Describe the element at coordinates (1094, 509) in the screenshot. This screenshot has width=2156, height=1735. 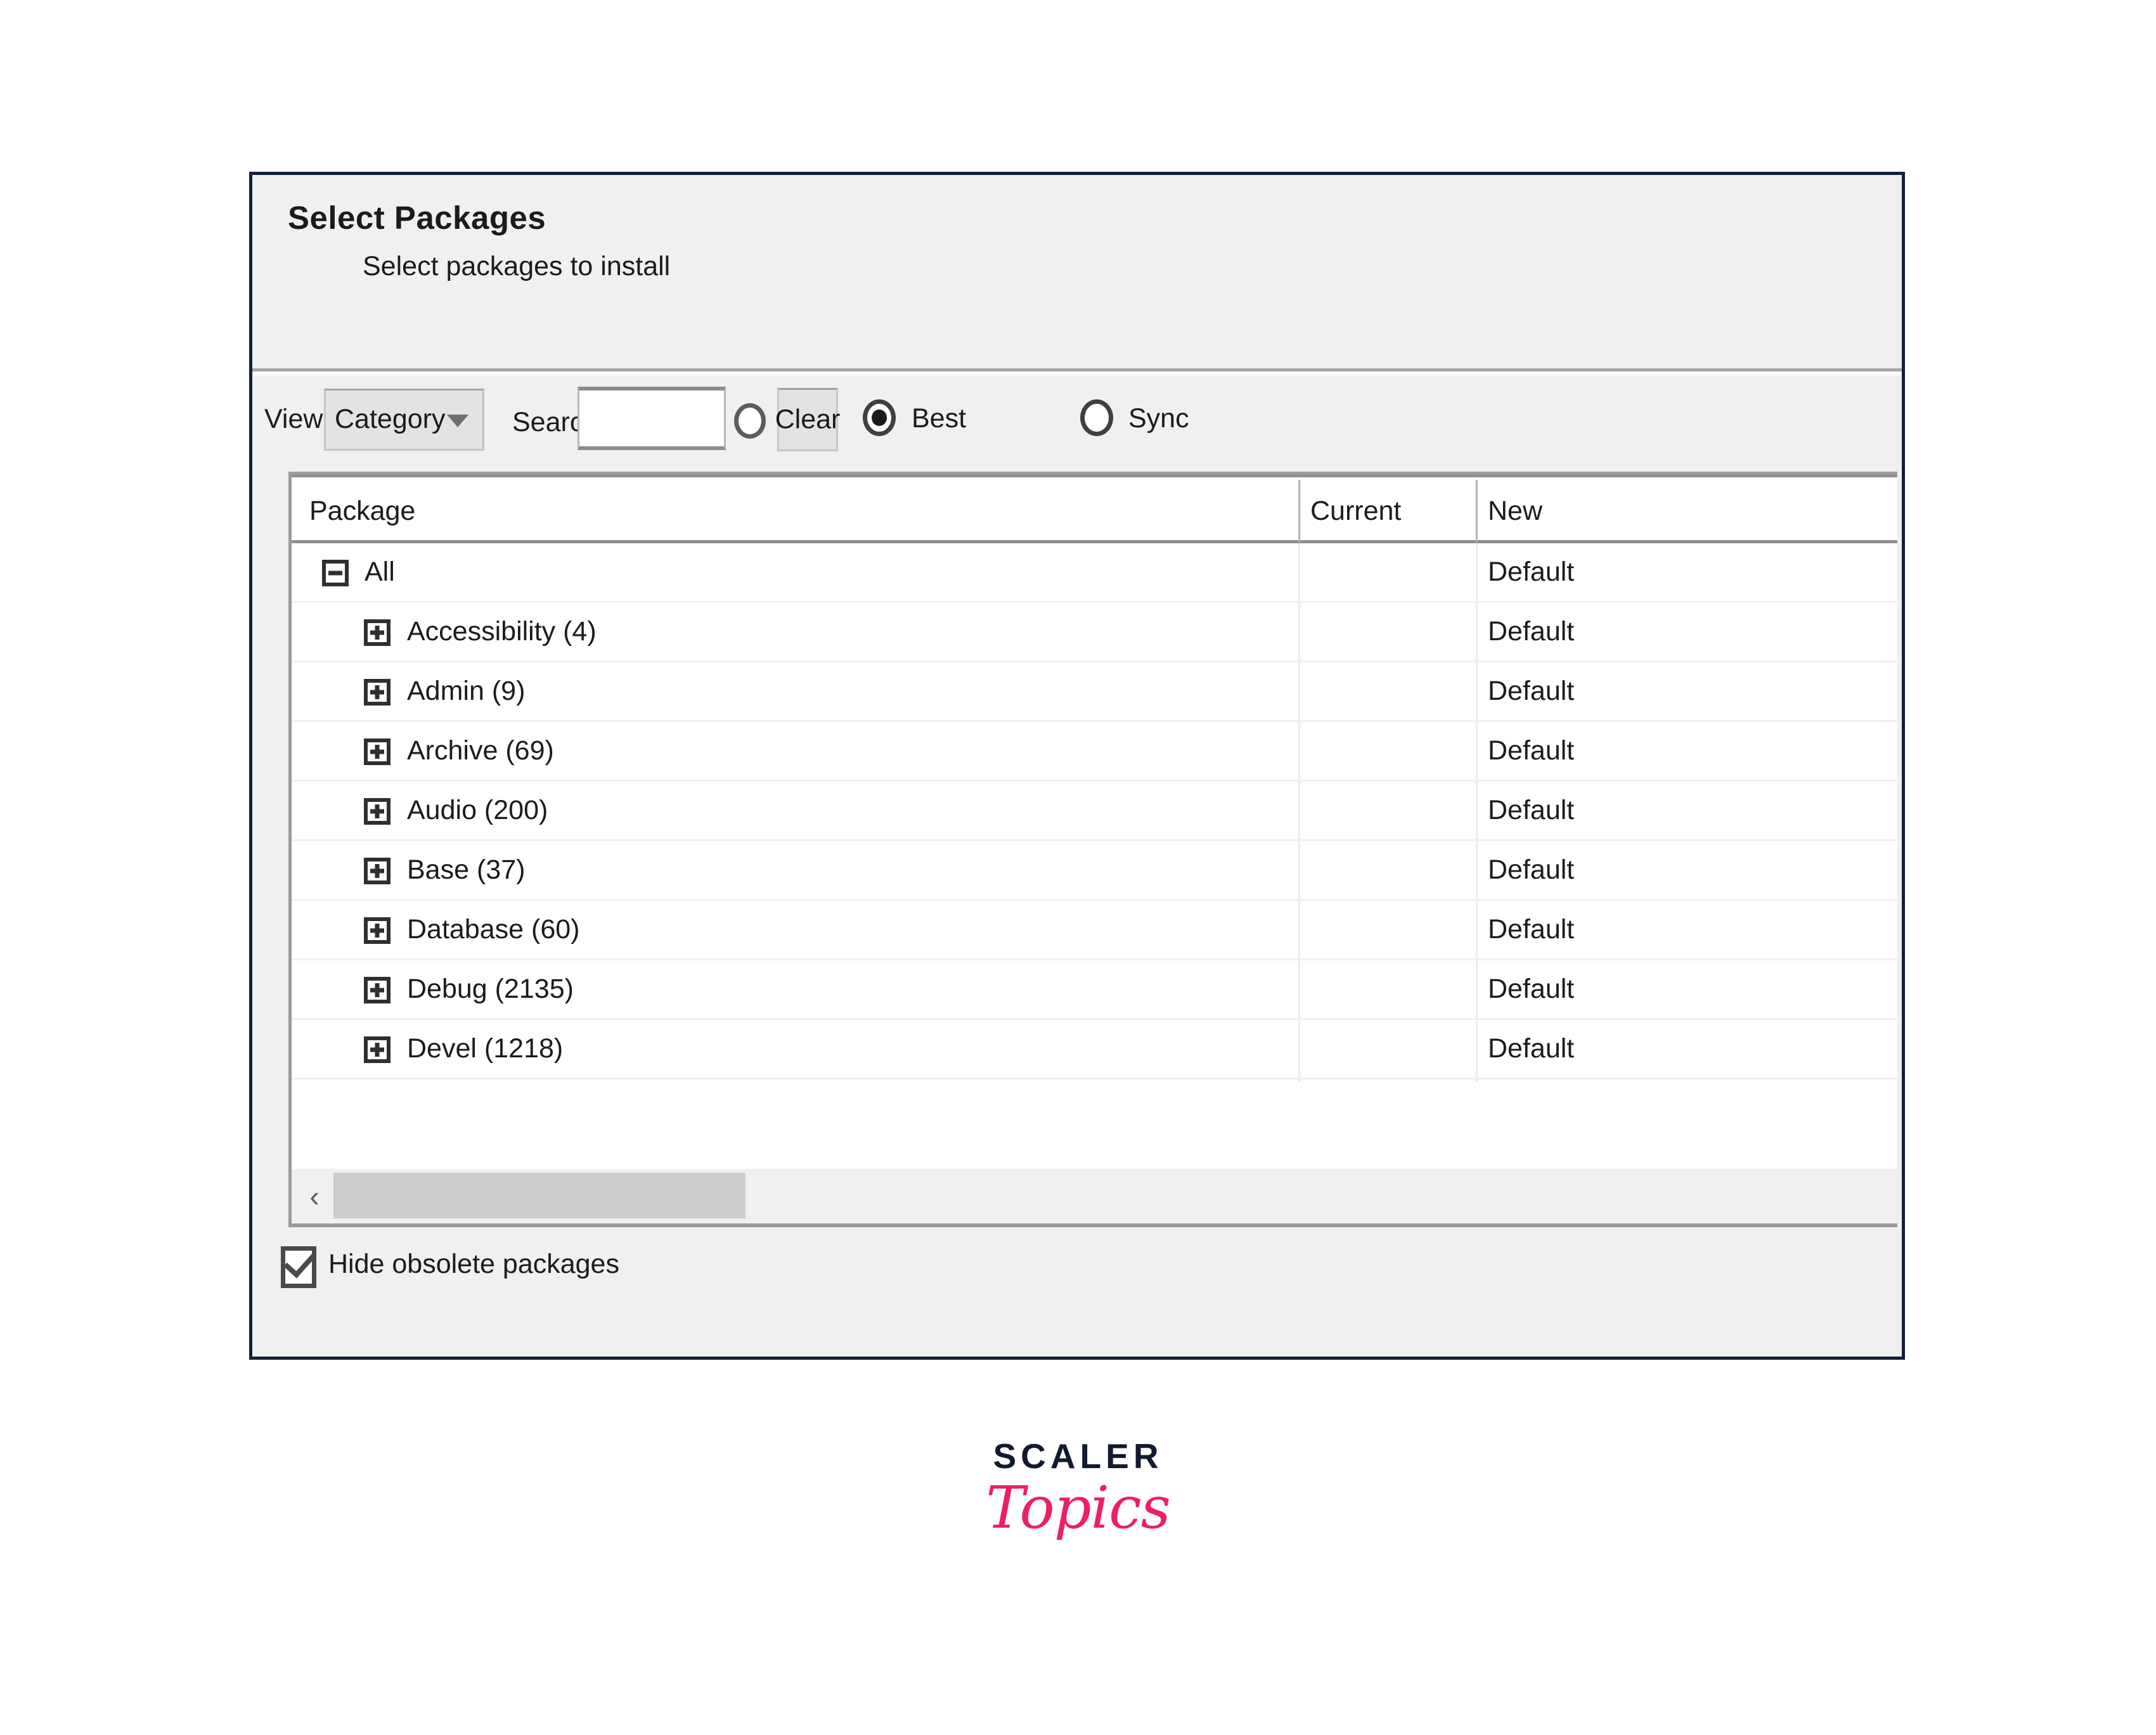
I see `table-header-row: Package Current New` at that location.